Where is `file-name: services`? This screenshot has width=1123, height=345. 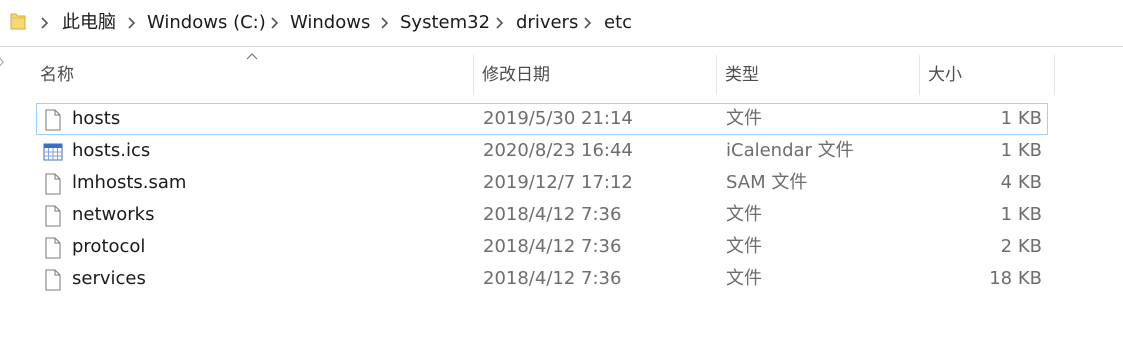 file-name: services is located at coordinates (109, 278).